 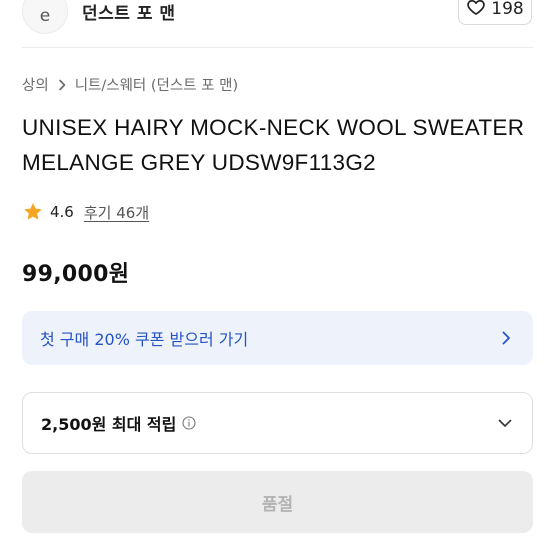 What do you see at coordinates (116, 212) in the screenshot?
I see `reviews-link: 후기 46개` at bounding box center [116, 212].